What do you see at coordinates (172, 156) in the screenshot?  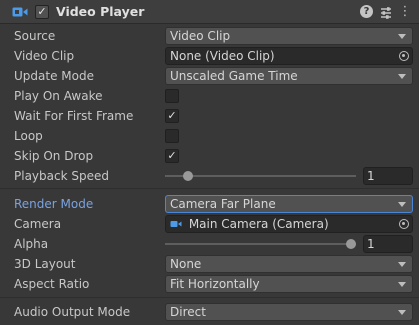 I see `skip-on-drop-checkbox: ✓` at bounding box center [172, 156].